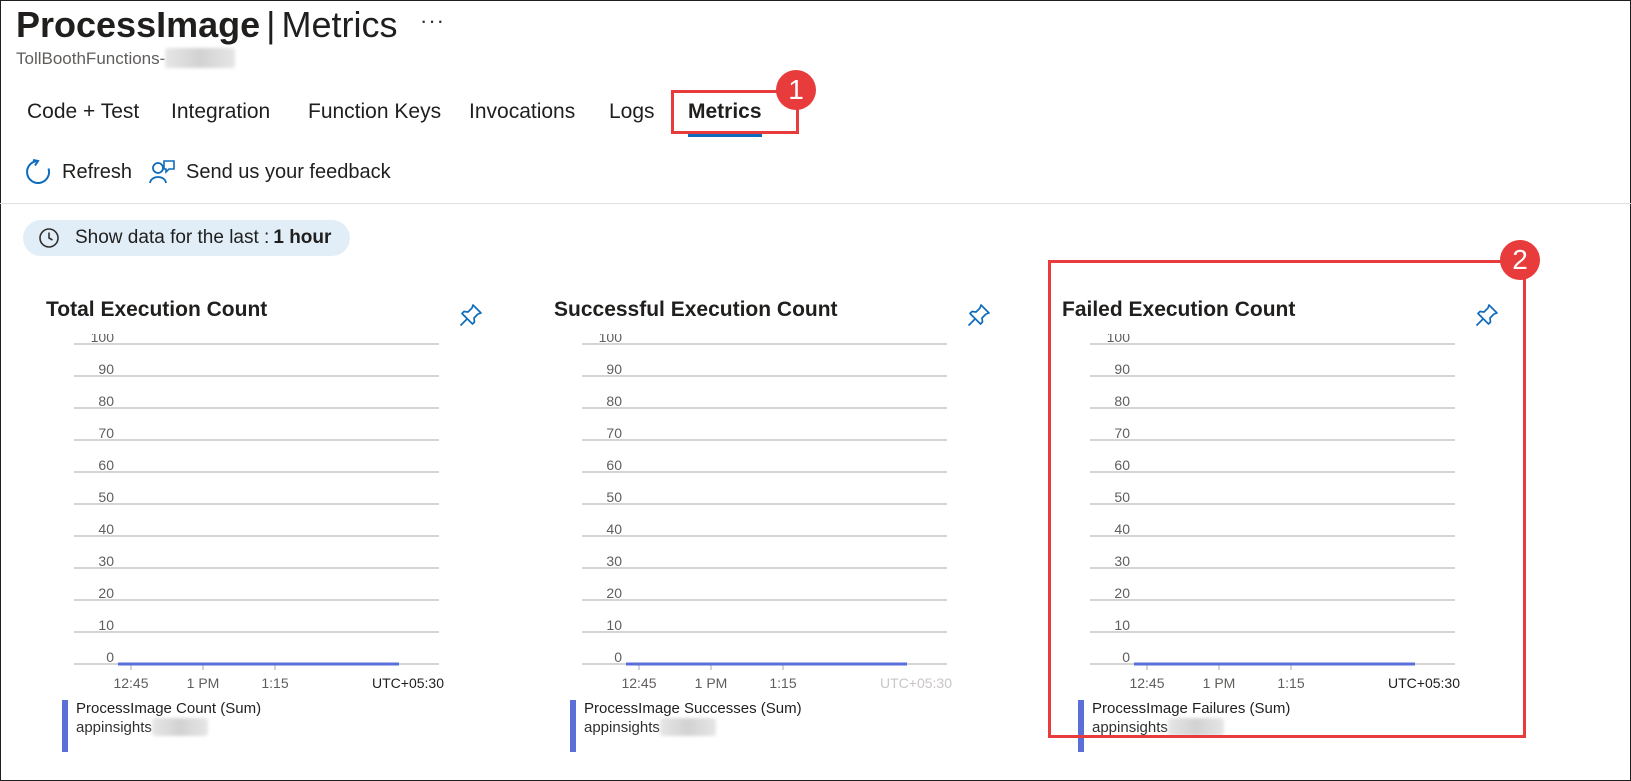 The image size is (1631, 781). What do you see at coordinates (374, 112) in the screenshot?
I see `tab-function-keys: Function Keys` at bounding box center [374, 112].